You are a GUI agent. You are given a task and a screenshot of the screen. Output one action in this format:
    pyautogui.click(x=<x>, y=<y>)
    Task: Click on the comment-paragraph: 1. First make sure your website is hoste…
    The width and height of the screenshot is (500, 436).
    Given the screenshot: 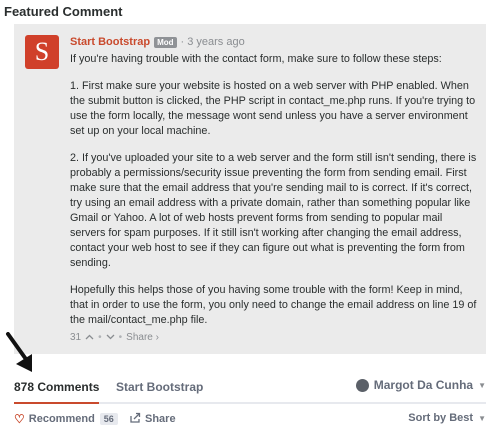 What is the action you would take?
    pyautogui.click(x=273, y=108)
    